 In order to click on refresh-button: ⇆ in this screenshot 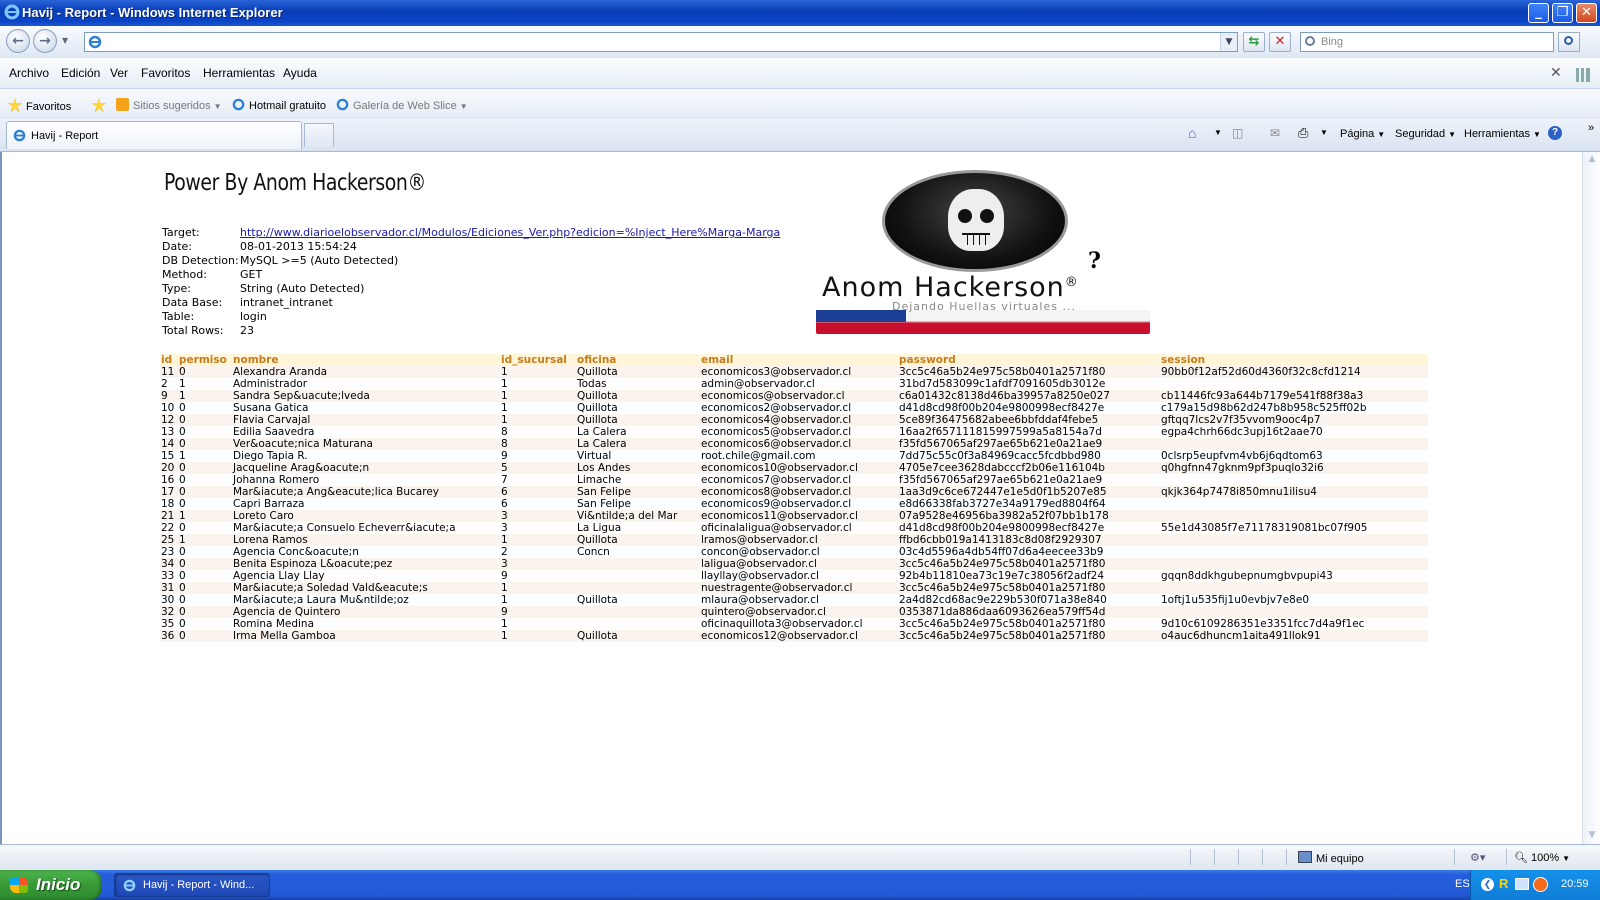, I will do `click(1254, 42)`.